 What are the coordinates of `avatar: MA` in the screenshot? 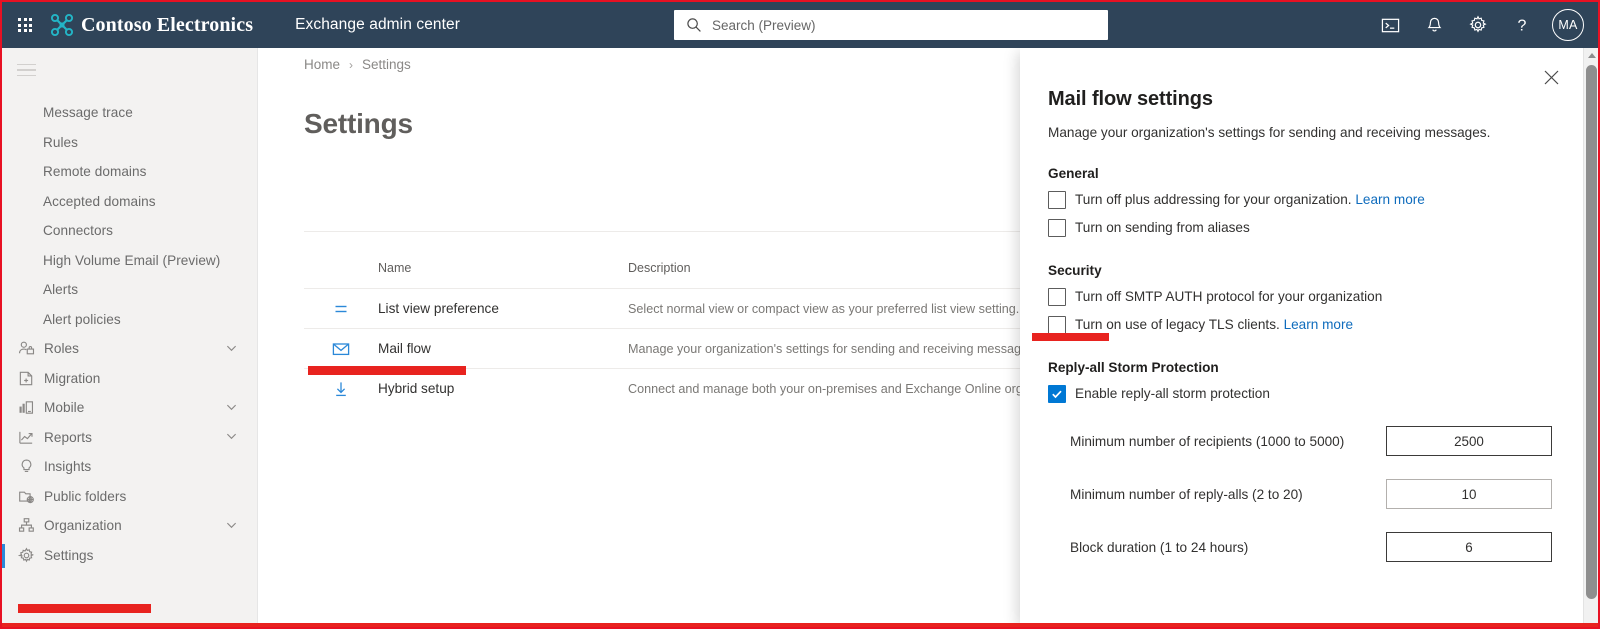 It's located at (1568, 25).